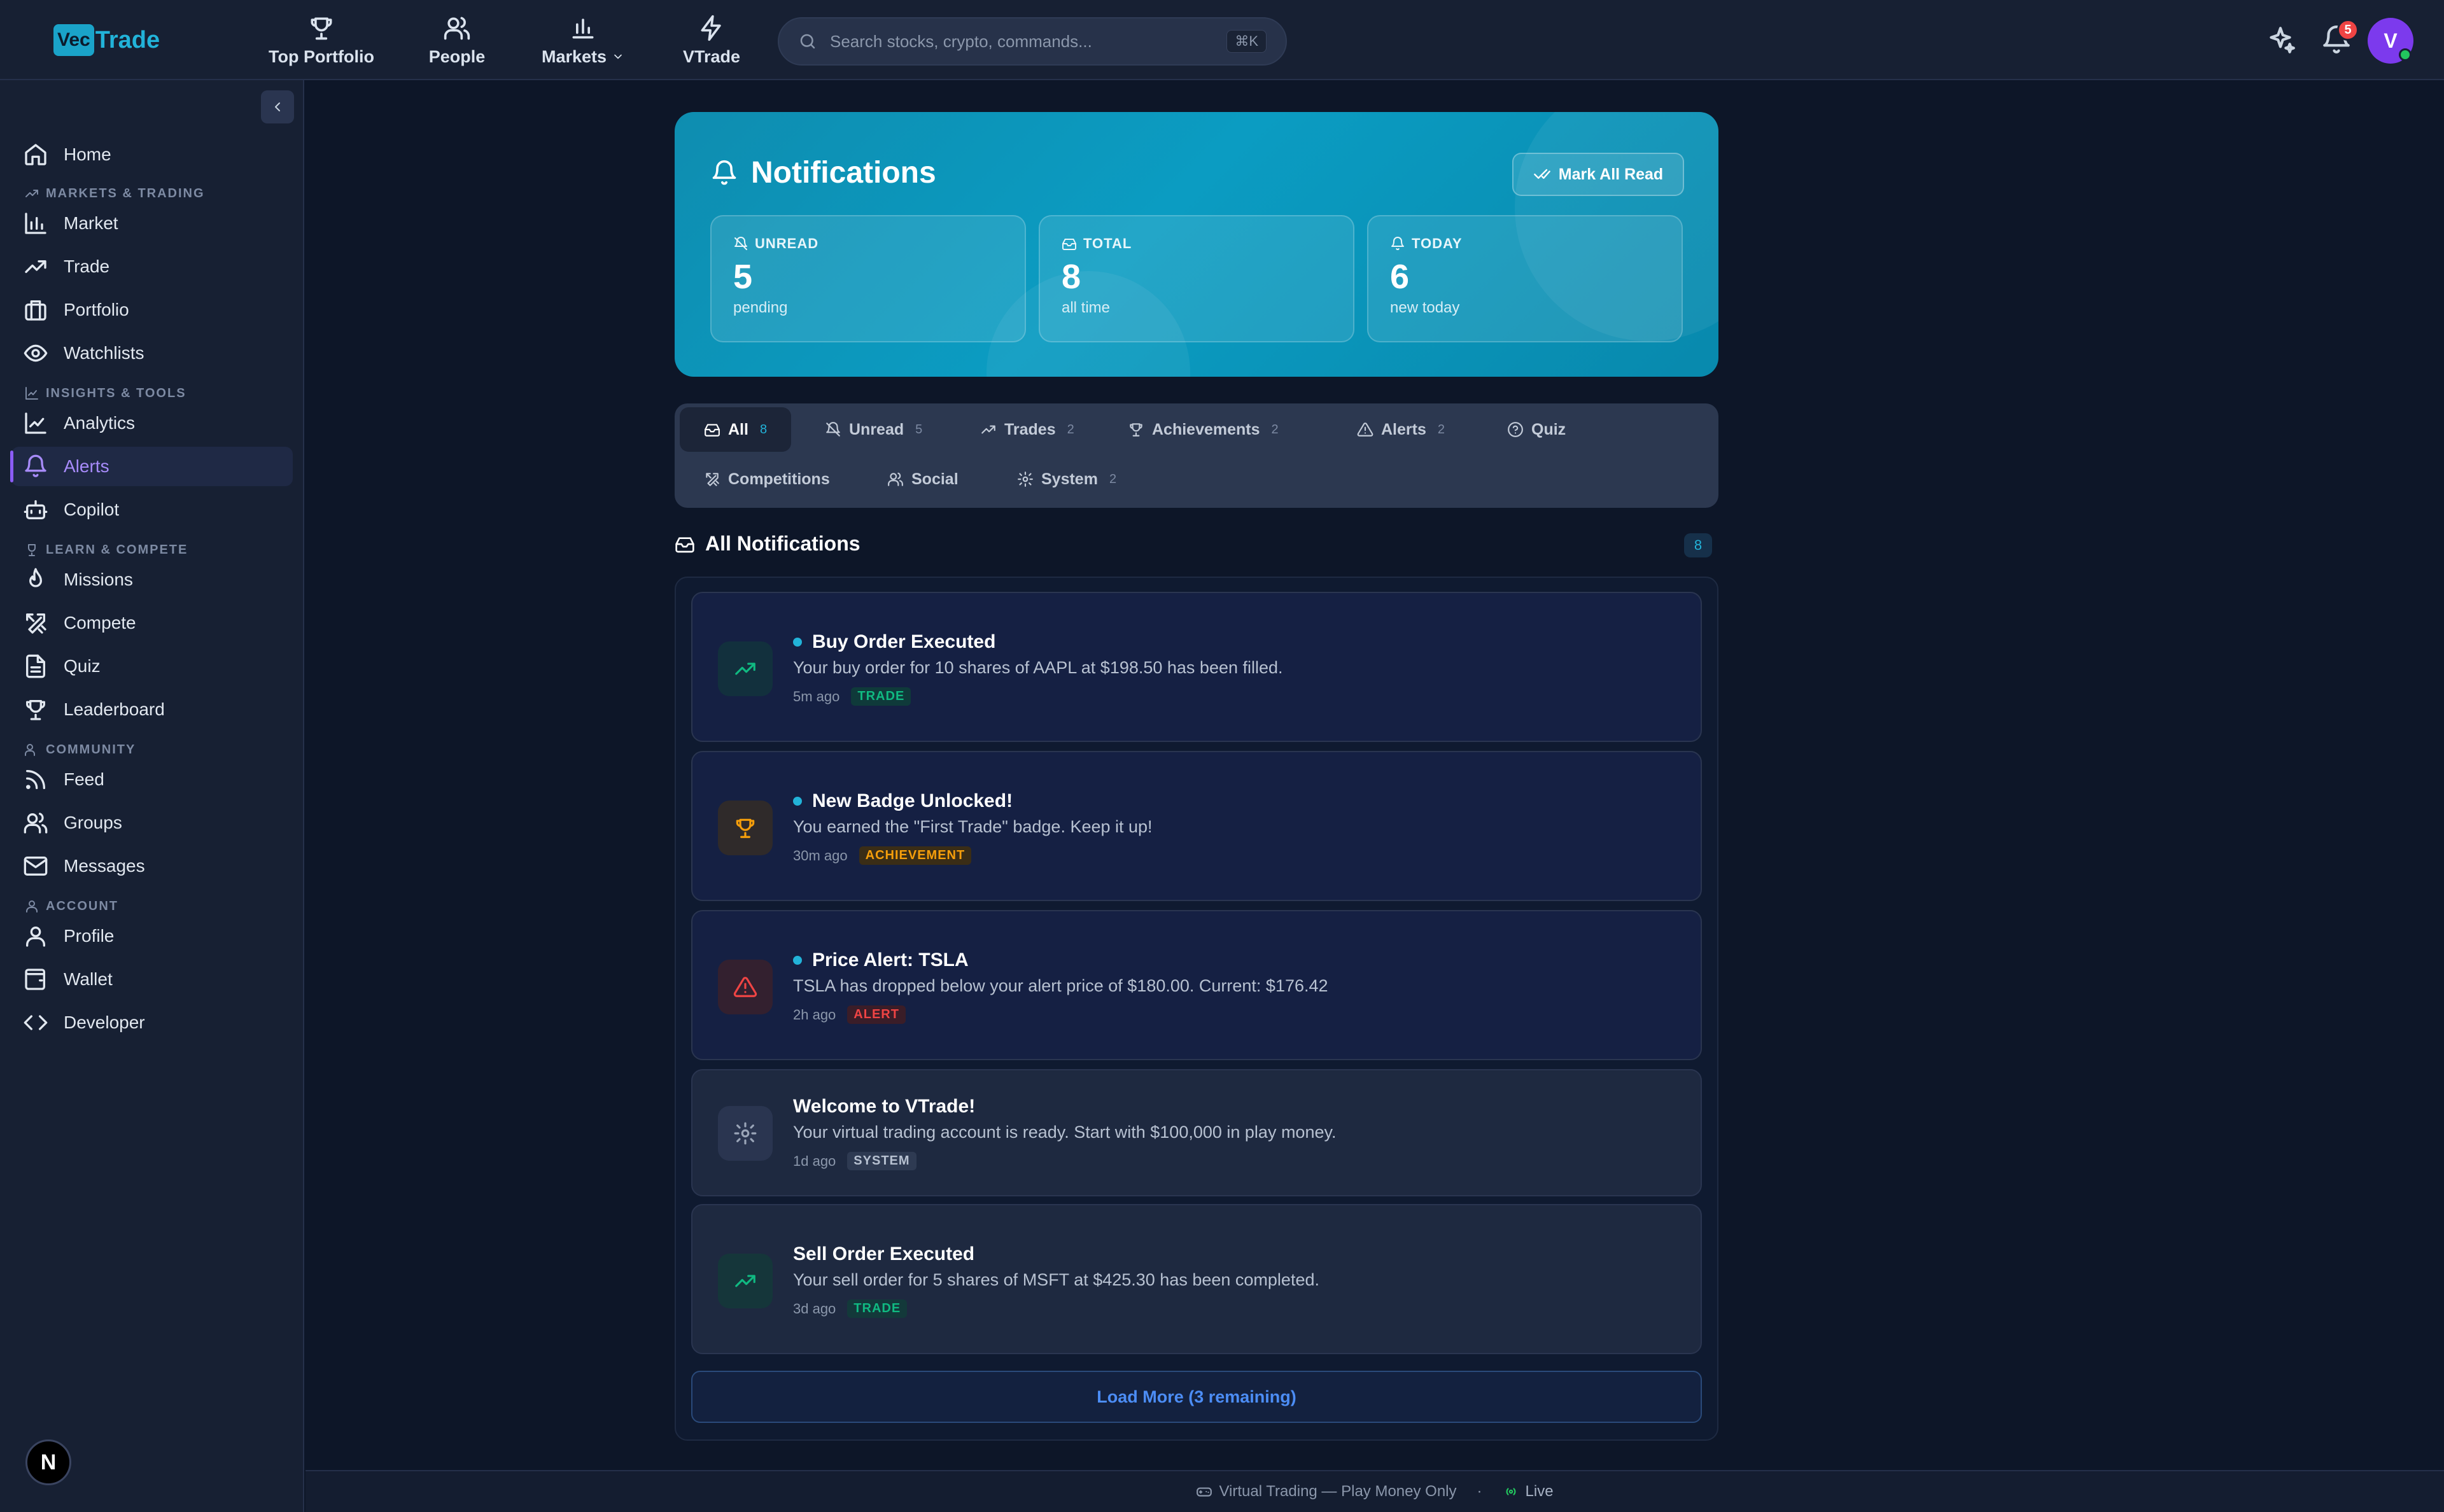  What do you see at coordinates (820, 855) in the screenshot?
I see `notification-time: 30m ago` at bounding box center [820, 855].